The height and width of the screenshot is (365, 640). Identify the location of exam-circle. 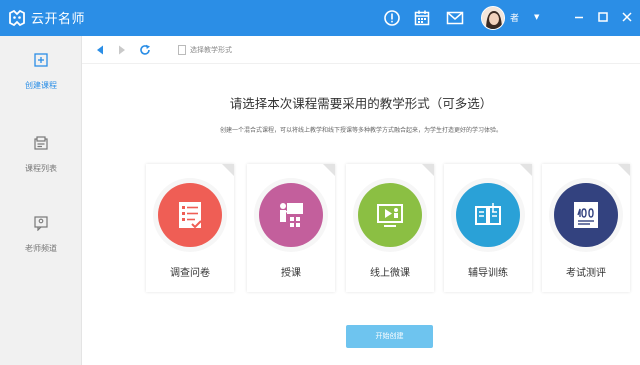
(586, 215).